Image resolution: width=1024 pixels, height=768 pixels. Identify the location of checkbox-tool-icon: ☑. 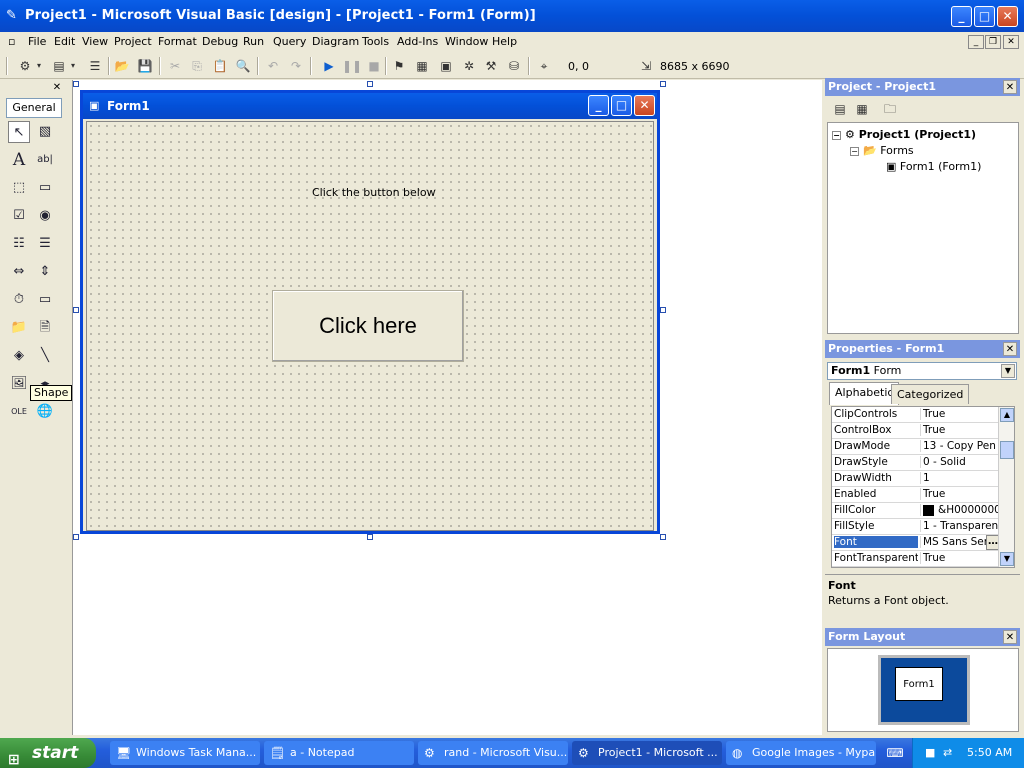
(19, 216).